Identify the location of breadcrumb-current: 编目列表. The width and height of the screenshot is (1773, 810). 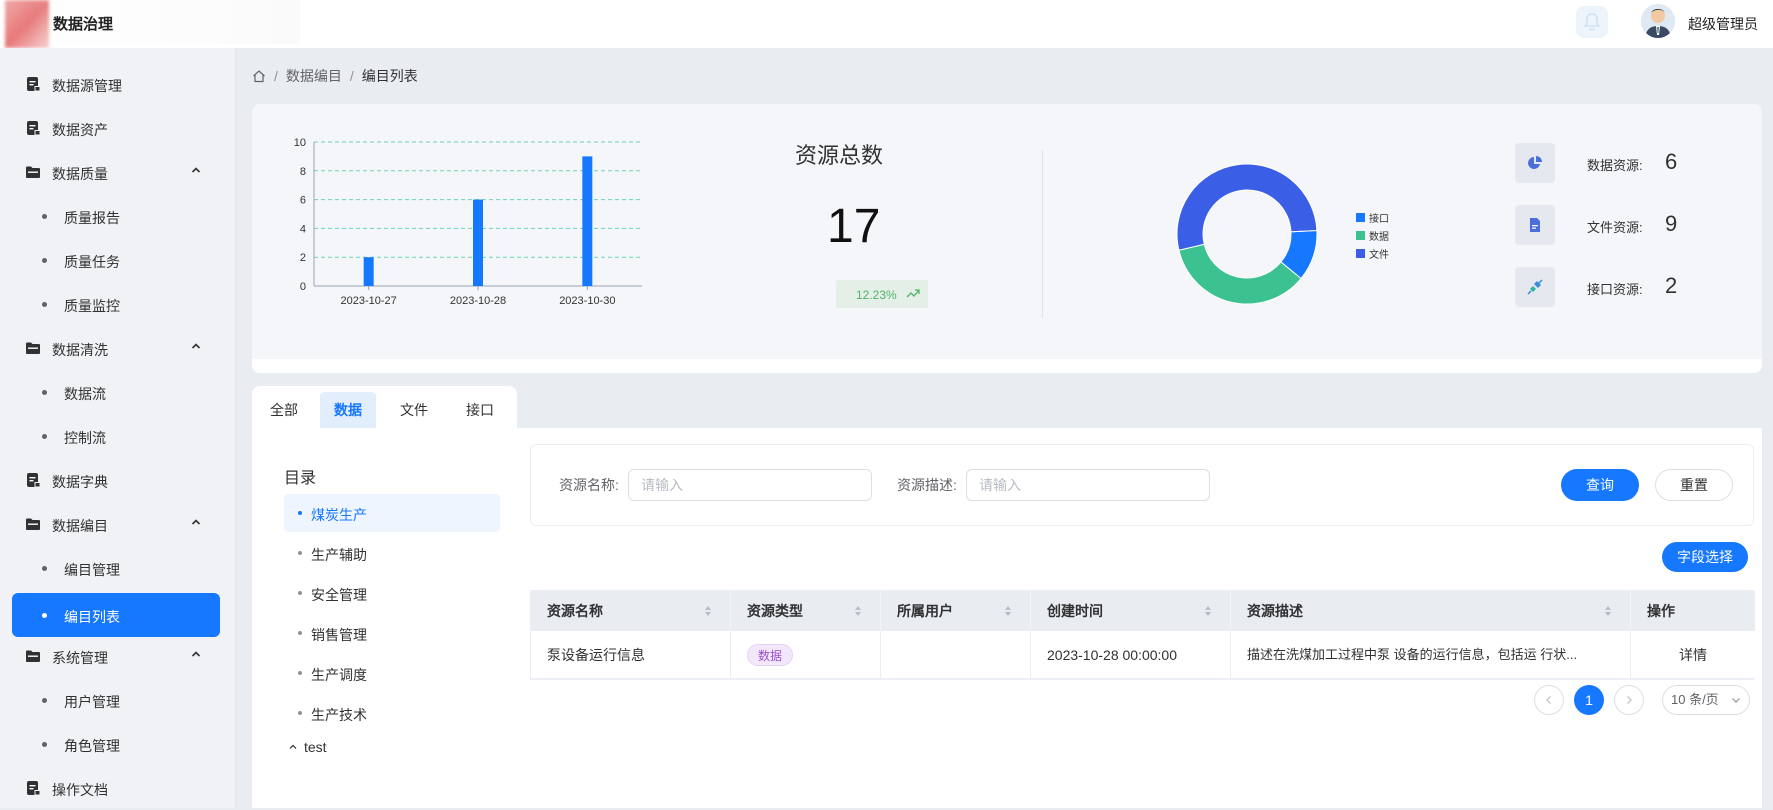
(389, 76).